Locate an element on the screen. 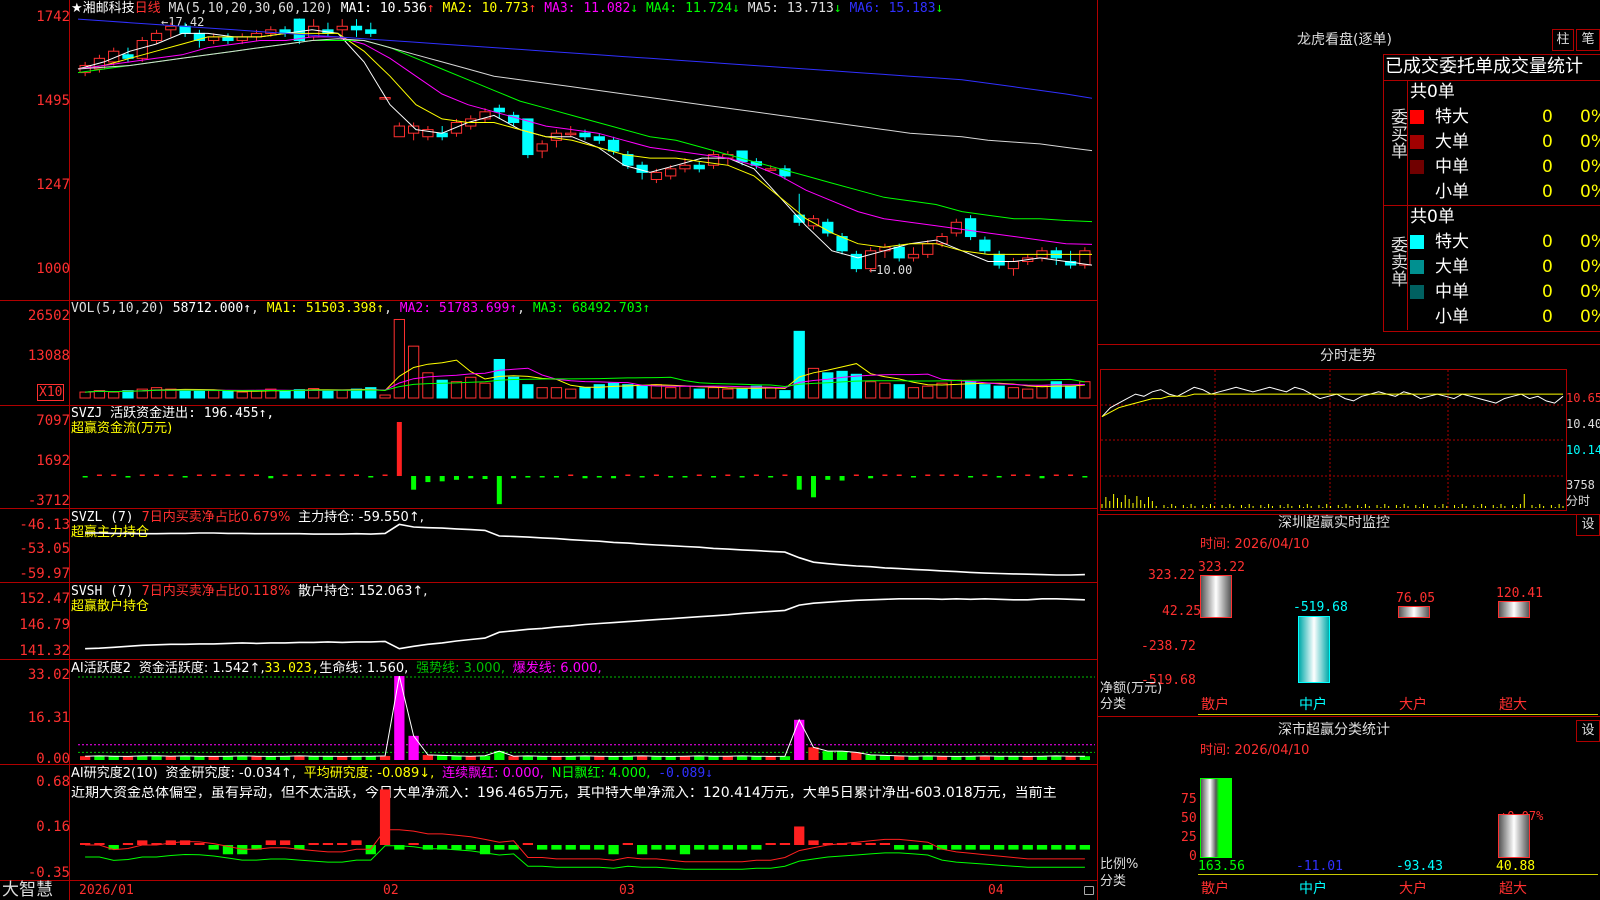  sz-stats-settings-button: 设 is located at coordinates (1588, 731).